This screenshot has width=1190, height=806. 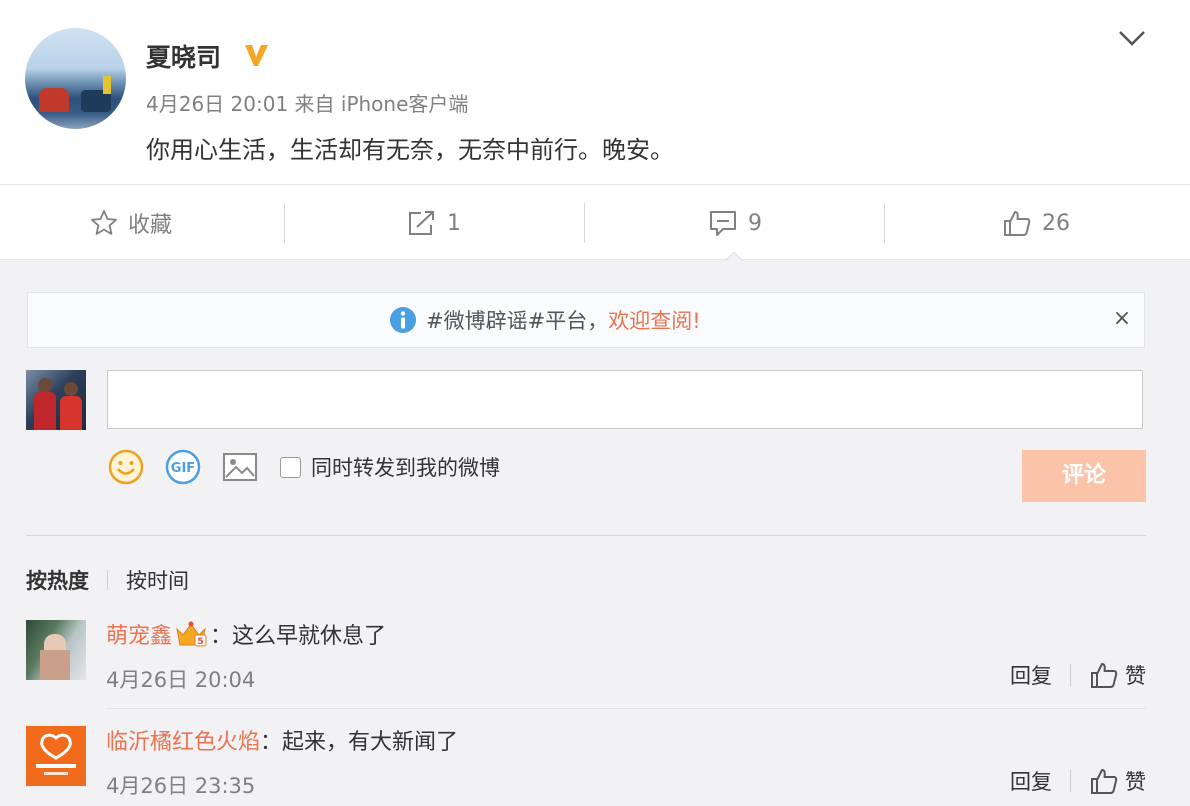 I want to click on tab-sort-hot: 按热度, so click(x=57, y=580).